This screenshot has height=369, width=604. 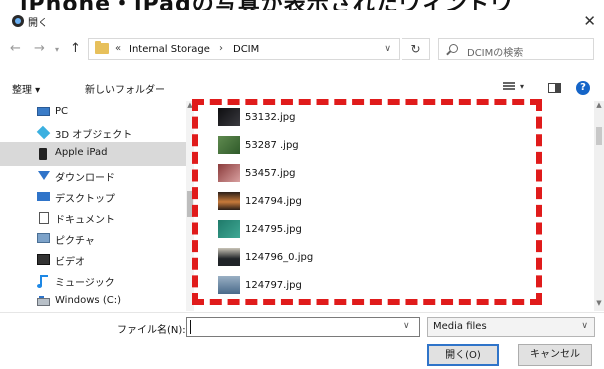 I want to click on pictures-icon, so click(x=43, y=238).